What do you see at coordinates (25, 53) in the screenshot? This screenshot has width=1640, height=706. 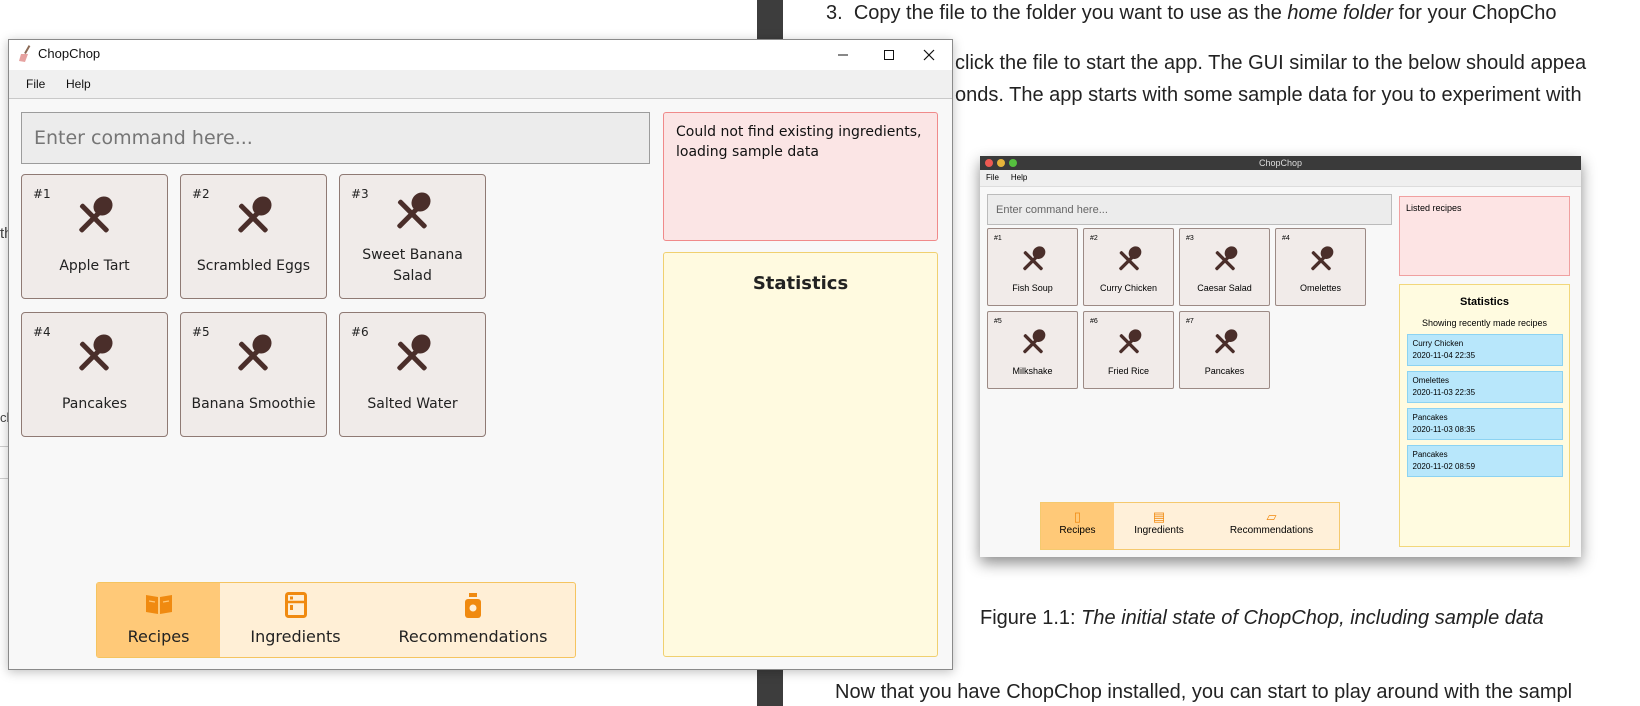 I see `app-broom-icon` at bounding box center [25, 53].